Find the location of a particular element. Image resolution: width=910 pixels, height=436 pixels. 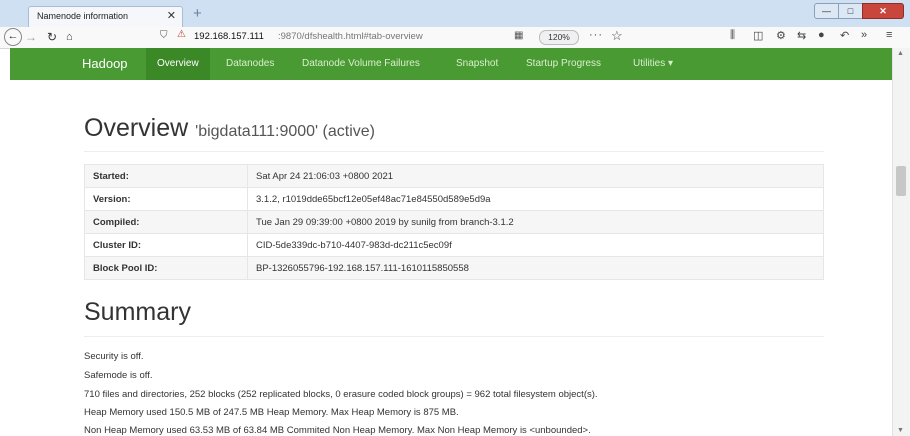

tab-close-icon: ✕ is located at coordinates (171, 15).